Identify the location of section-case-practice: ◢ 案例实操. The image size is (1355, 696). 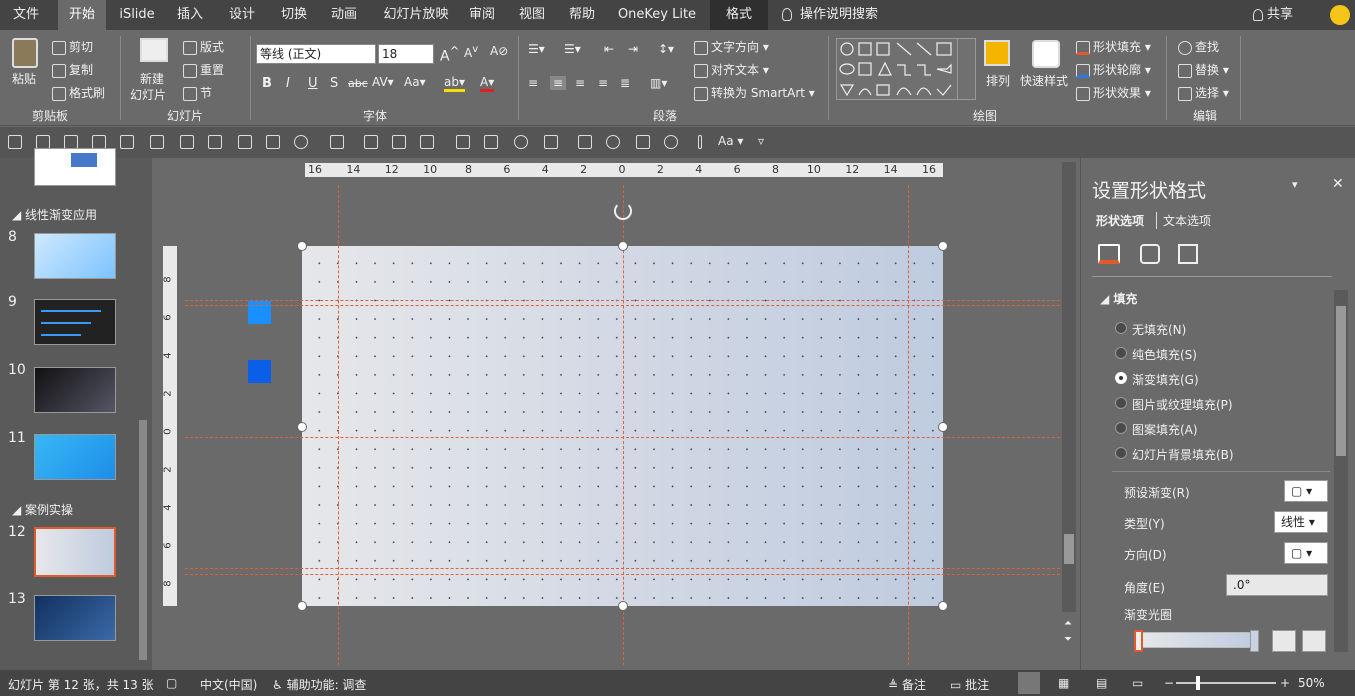
(42, 509).